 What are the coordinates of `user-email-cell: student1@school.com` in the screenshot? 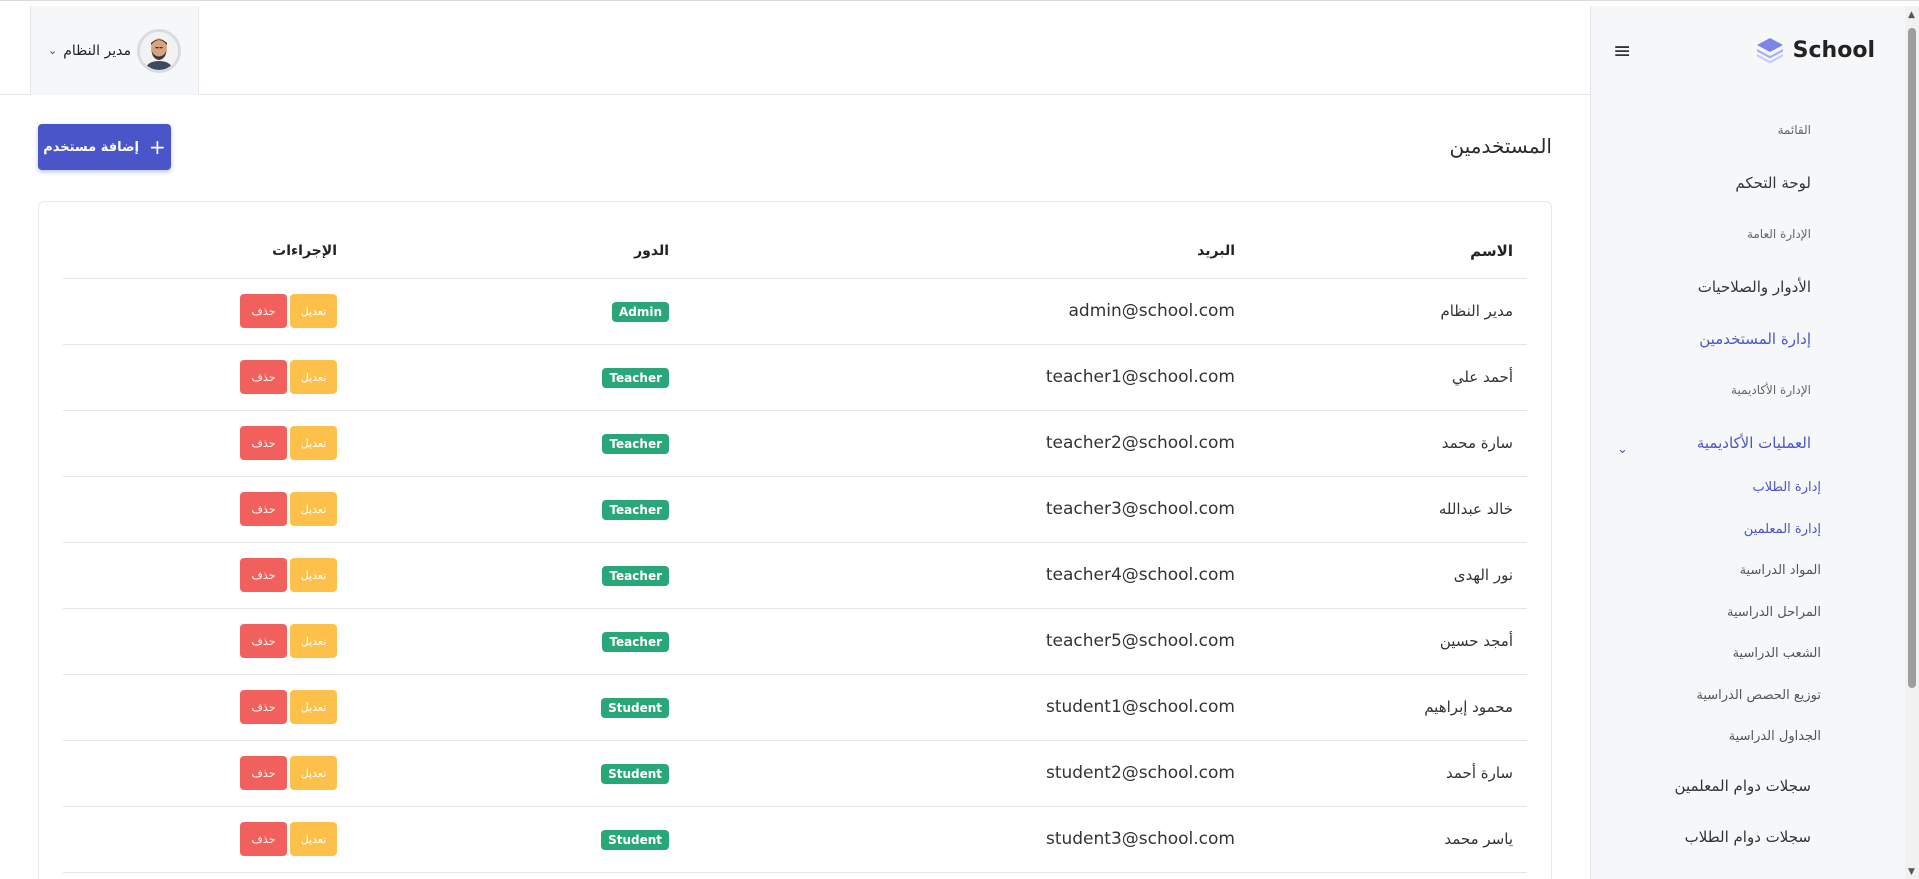 It's located at (952, 707).